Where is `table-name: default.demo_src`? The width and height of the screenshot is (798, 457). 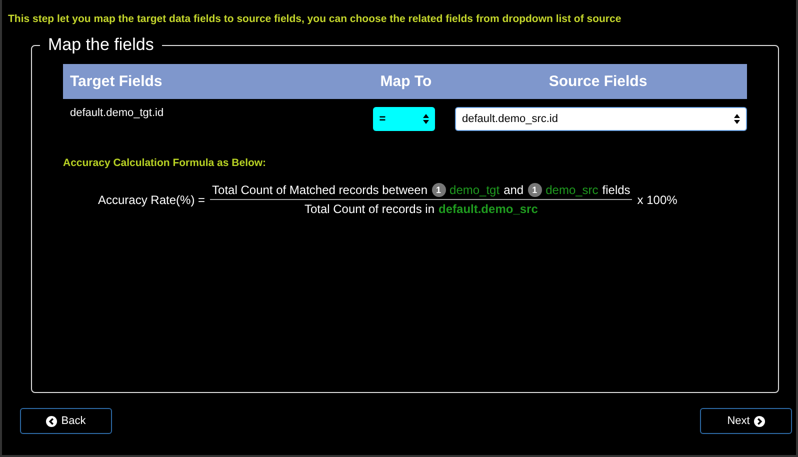
table-name: default.demo_src is located at coordinates (488, 209).